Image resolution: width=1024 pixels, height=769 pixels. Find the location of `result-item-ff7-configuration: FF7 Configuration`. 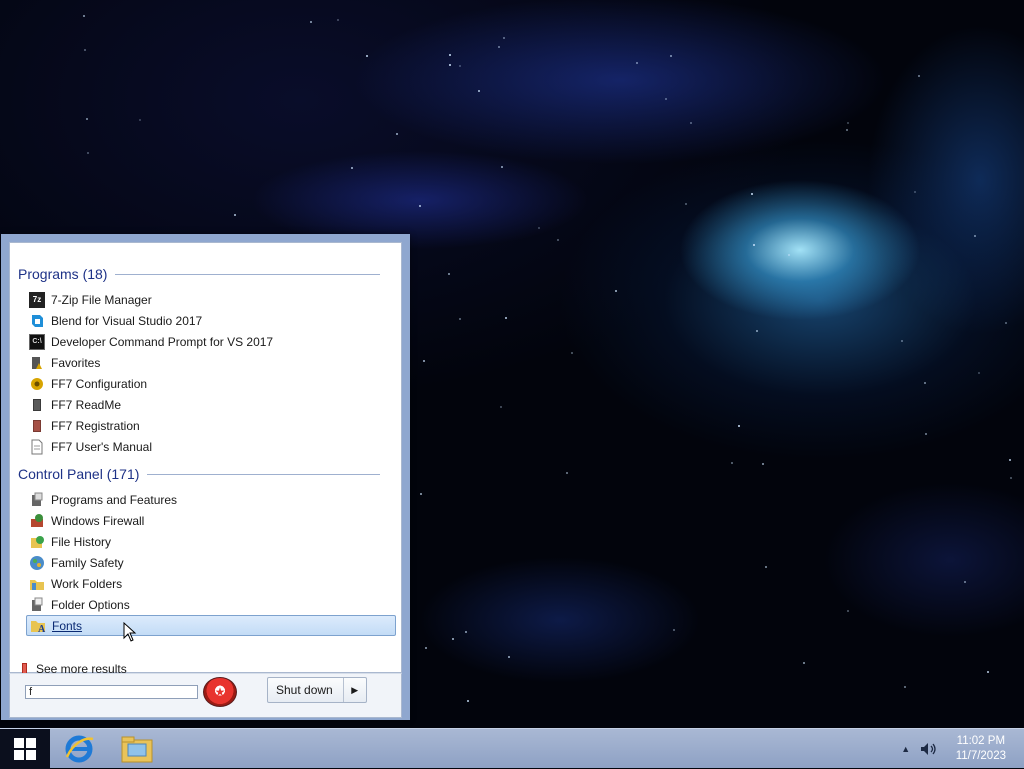

result-item-ff7-configuration: FF7 Configuration is located at coordinates (211, 383).